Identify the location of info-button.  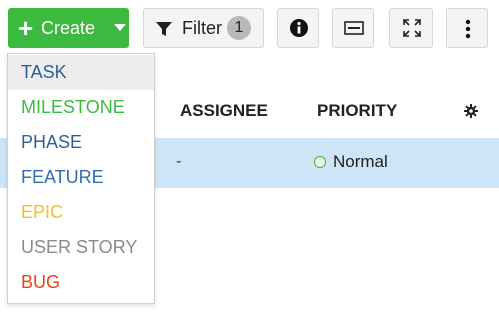
(298, 28).